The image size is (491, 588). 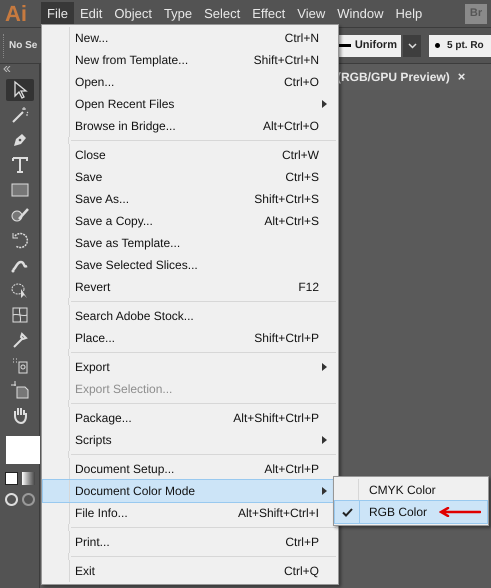 I want to click on artboard-icon, so click(x=20, y=390).